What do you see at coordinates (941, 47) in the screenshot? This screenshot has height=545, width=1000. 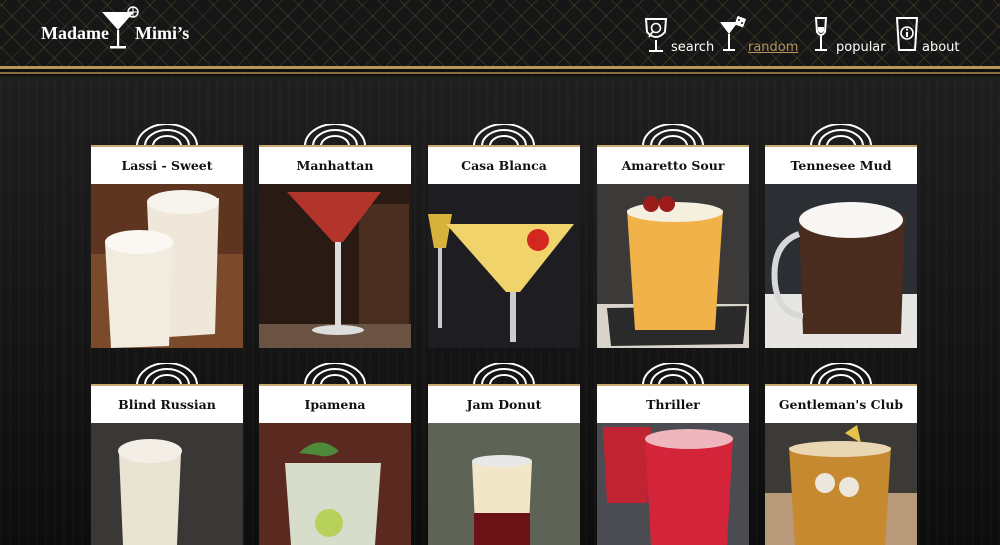 I see `nav-about-label: about` at bounding box center [941, 47].